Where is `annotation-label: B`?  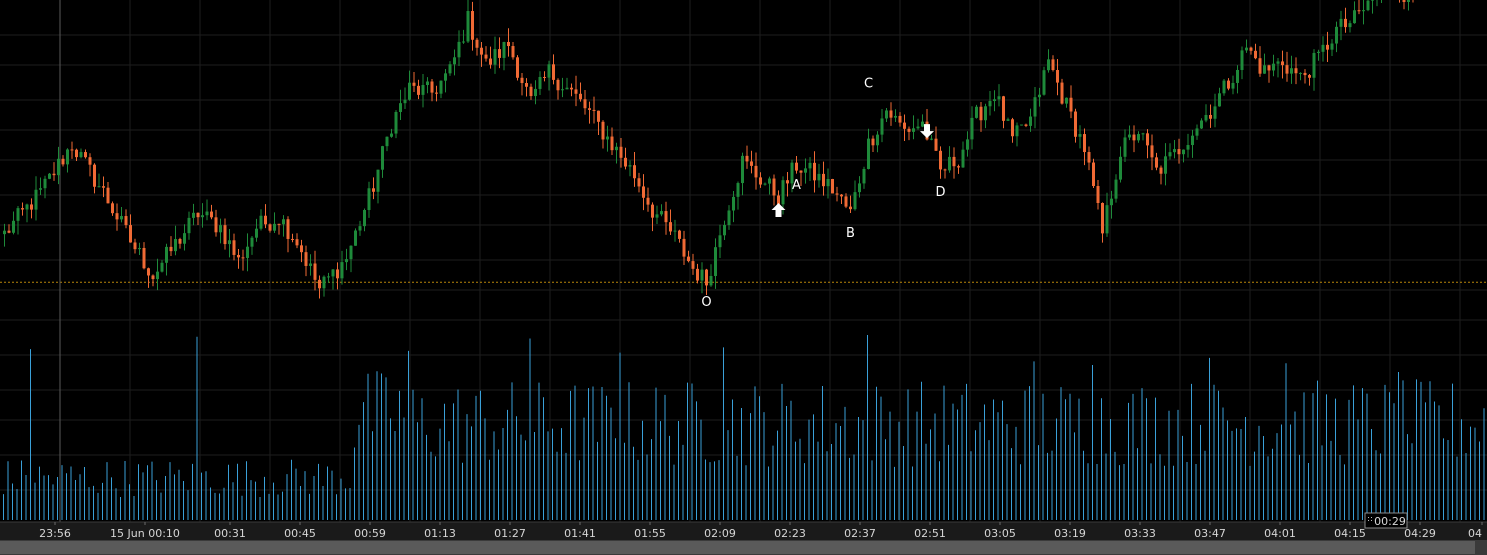
annotation-label: B is located at coordinates (850, 233).